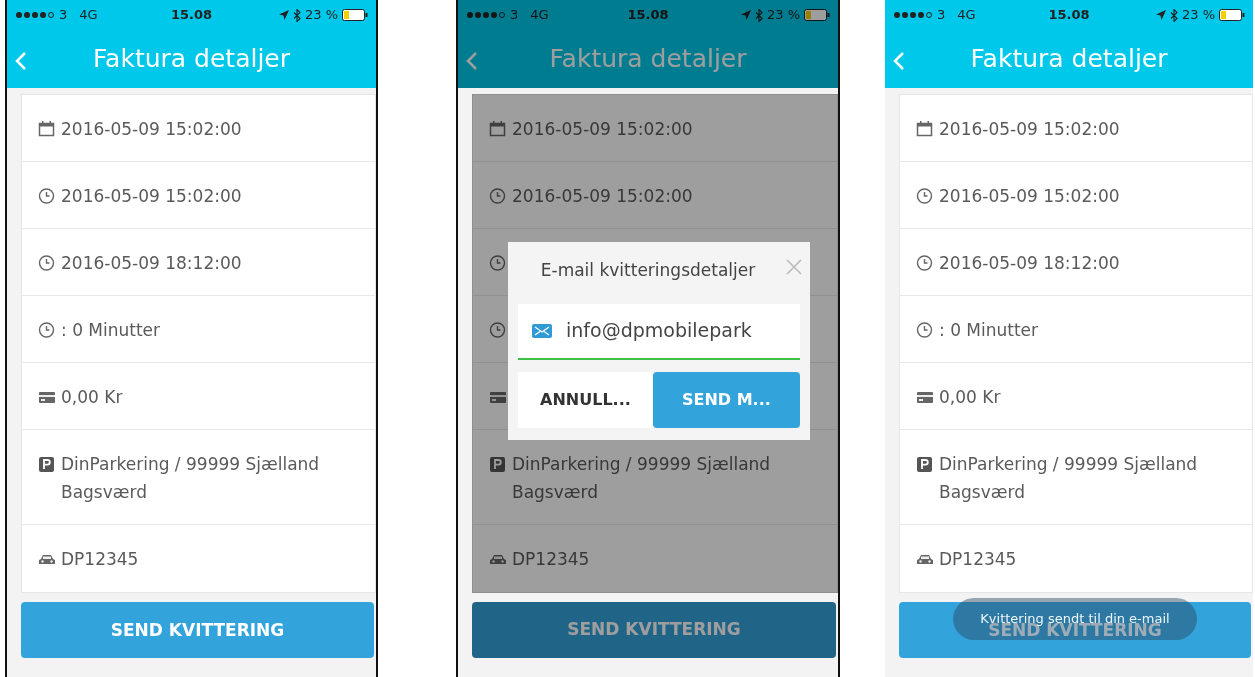  I want to click on envelope-icon, so click(542, 330).